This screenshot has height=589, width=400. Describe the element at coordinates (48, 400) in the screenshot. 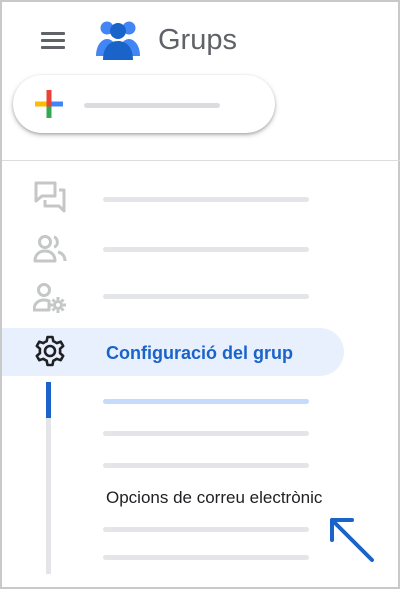

I see `subtree-active-marker` at that location.